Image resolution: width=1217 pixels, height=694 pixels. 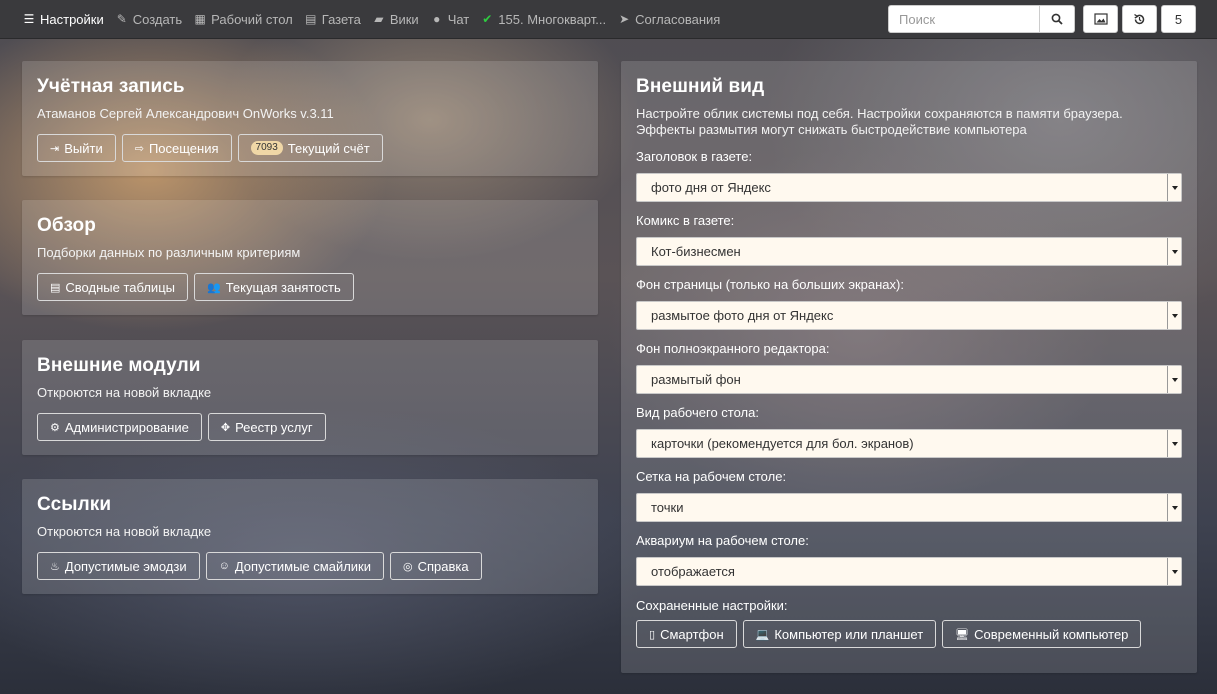 I want to click on select-value: фото дня от Яндекс, so click(x=711, y=187).